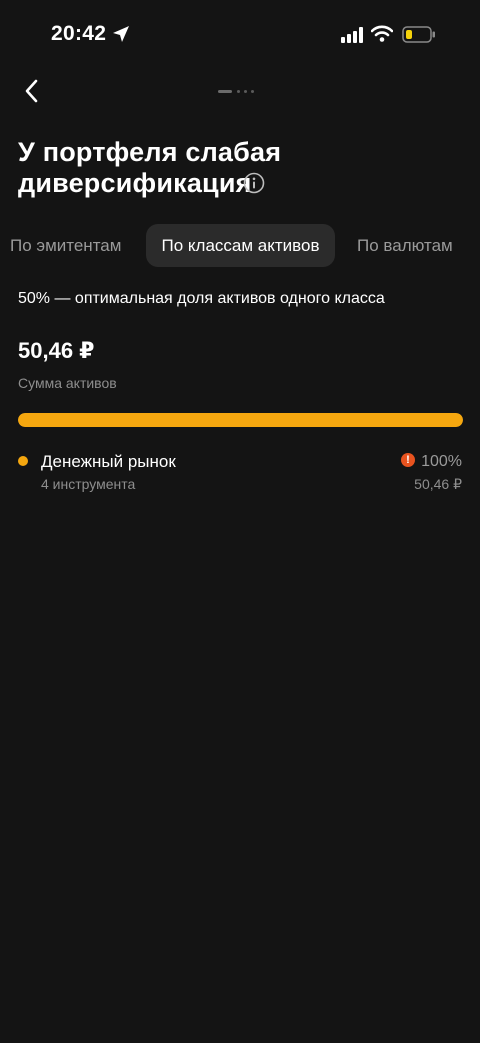  Describe the element at coordinates (23, 461) in the screenshot. I see `asset-color-dot` at that location.